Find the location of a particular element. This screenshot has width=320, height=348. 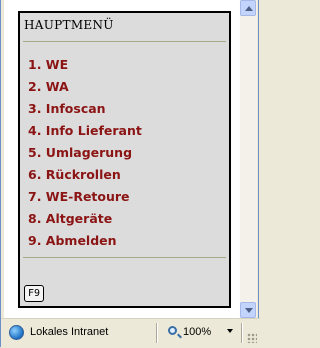

resize-grip-icon is located at coordinates (252, 338).